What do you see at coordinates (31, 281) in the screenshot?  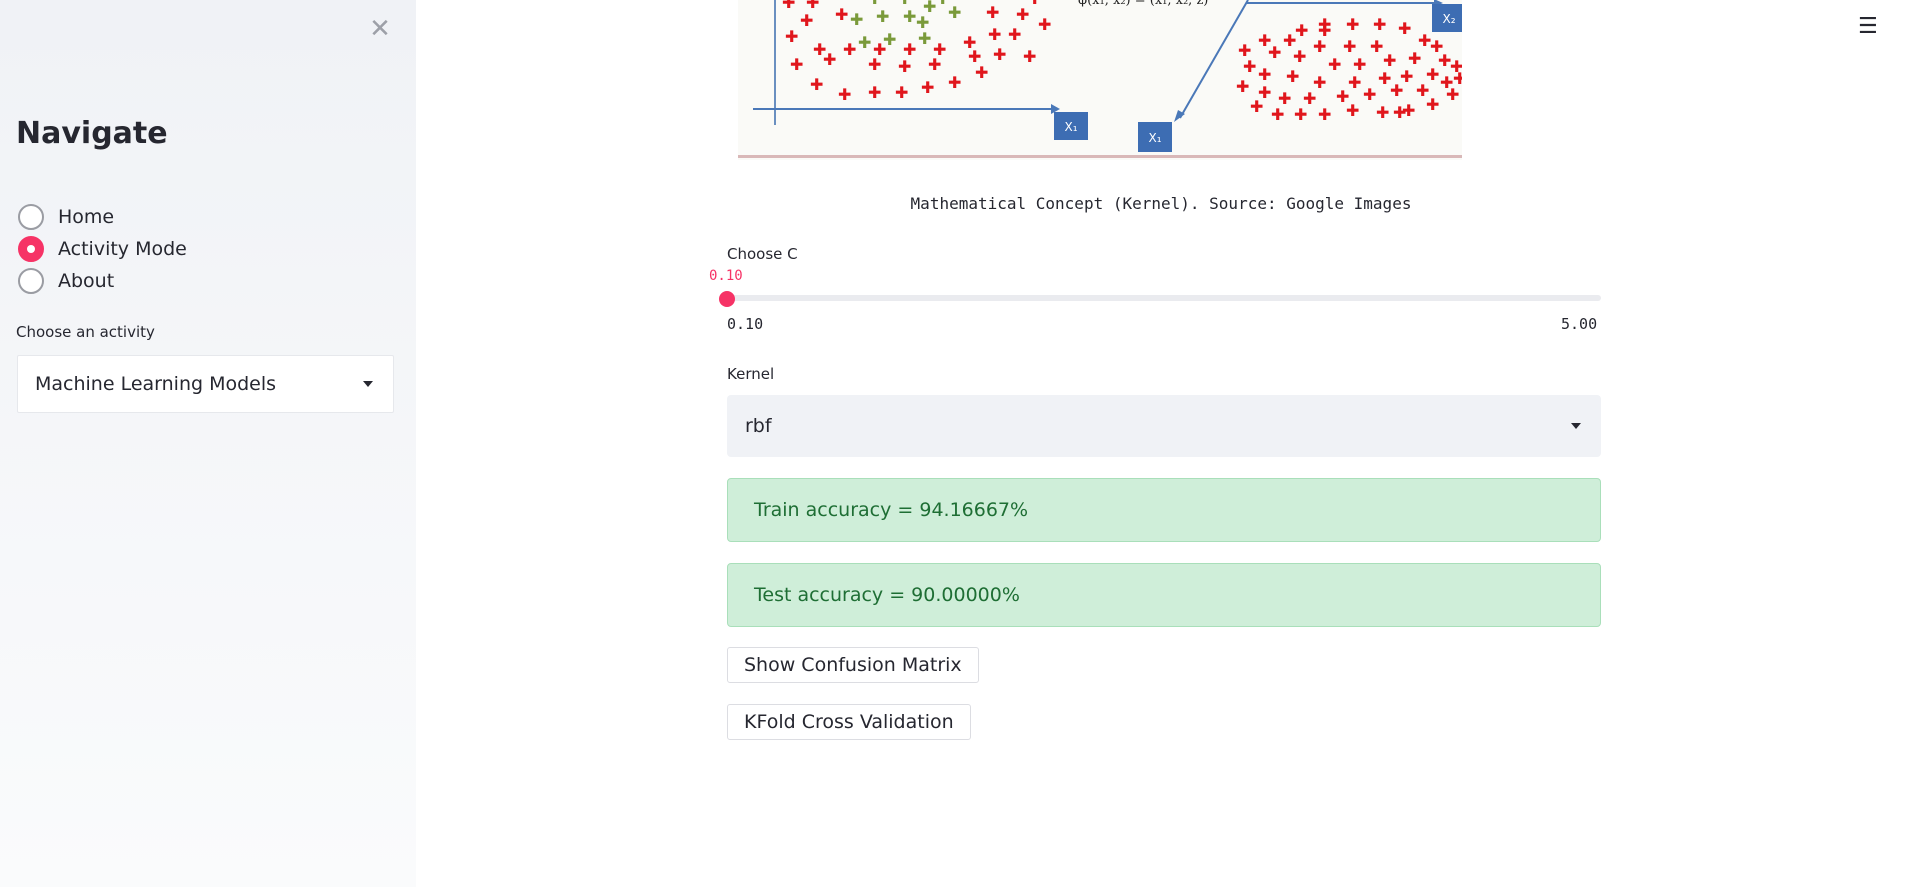 I see `radio-button` at bounding box center [31, 281].